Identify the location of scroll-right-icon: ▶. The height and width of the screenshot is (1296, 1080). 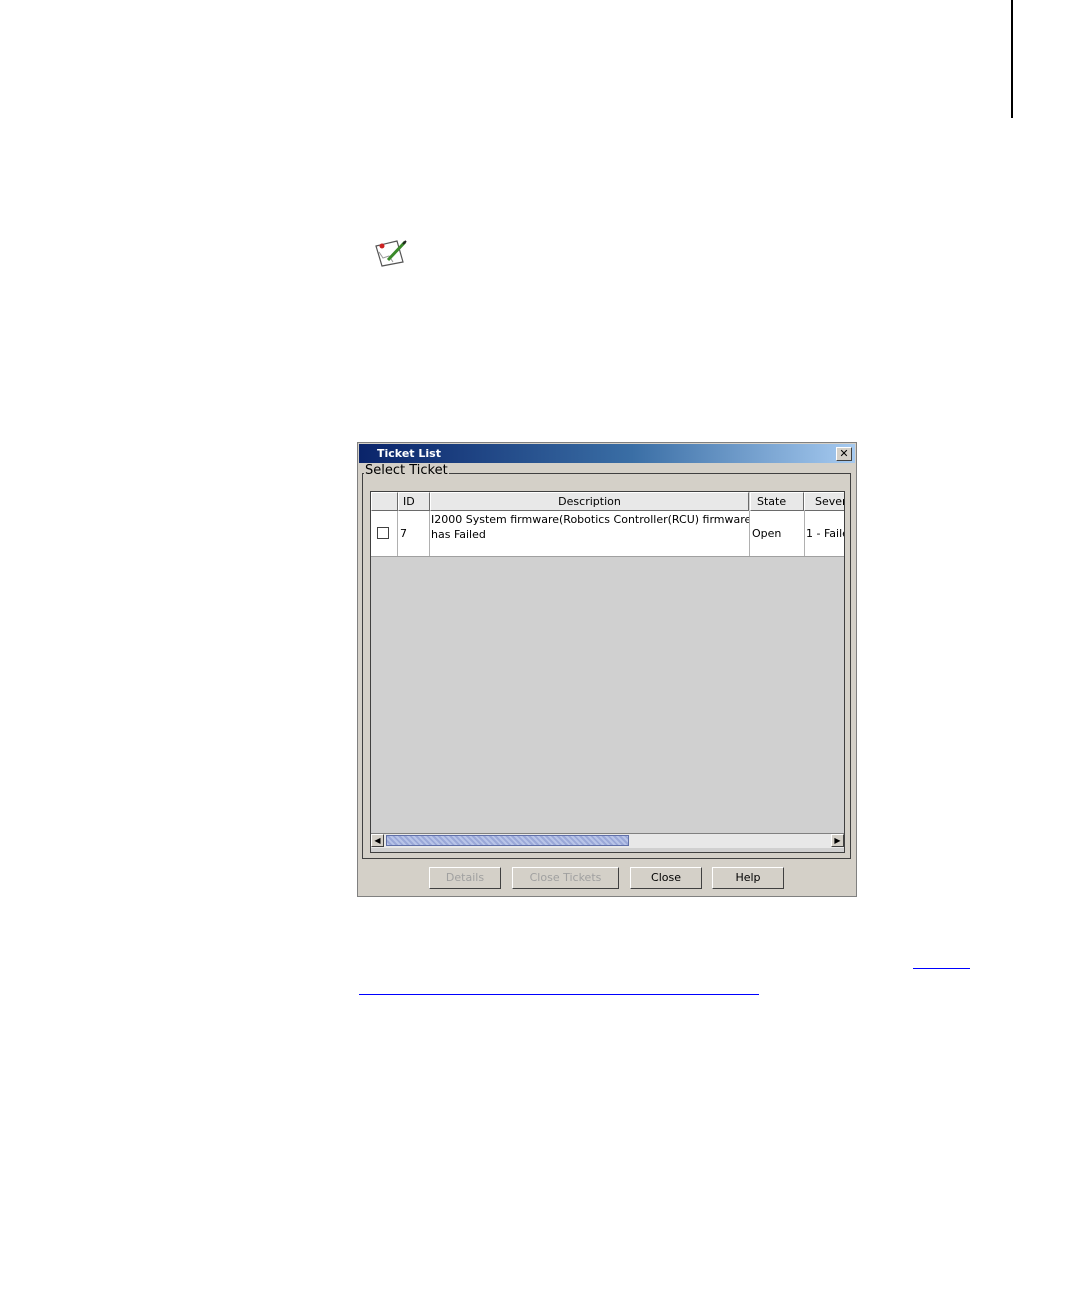
(837, 840).